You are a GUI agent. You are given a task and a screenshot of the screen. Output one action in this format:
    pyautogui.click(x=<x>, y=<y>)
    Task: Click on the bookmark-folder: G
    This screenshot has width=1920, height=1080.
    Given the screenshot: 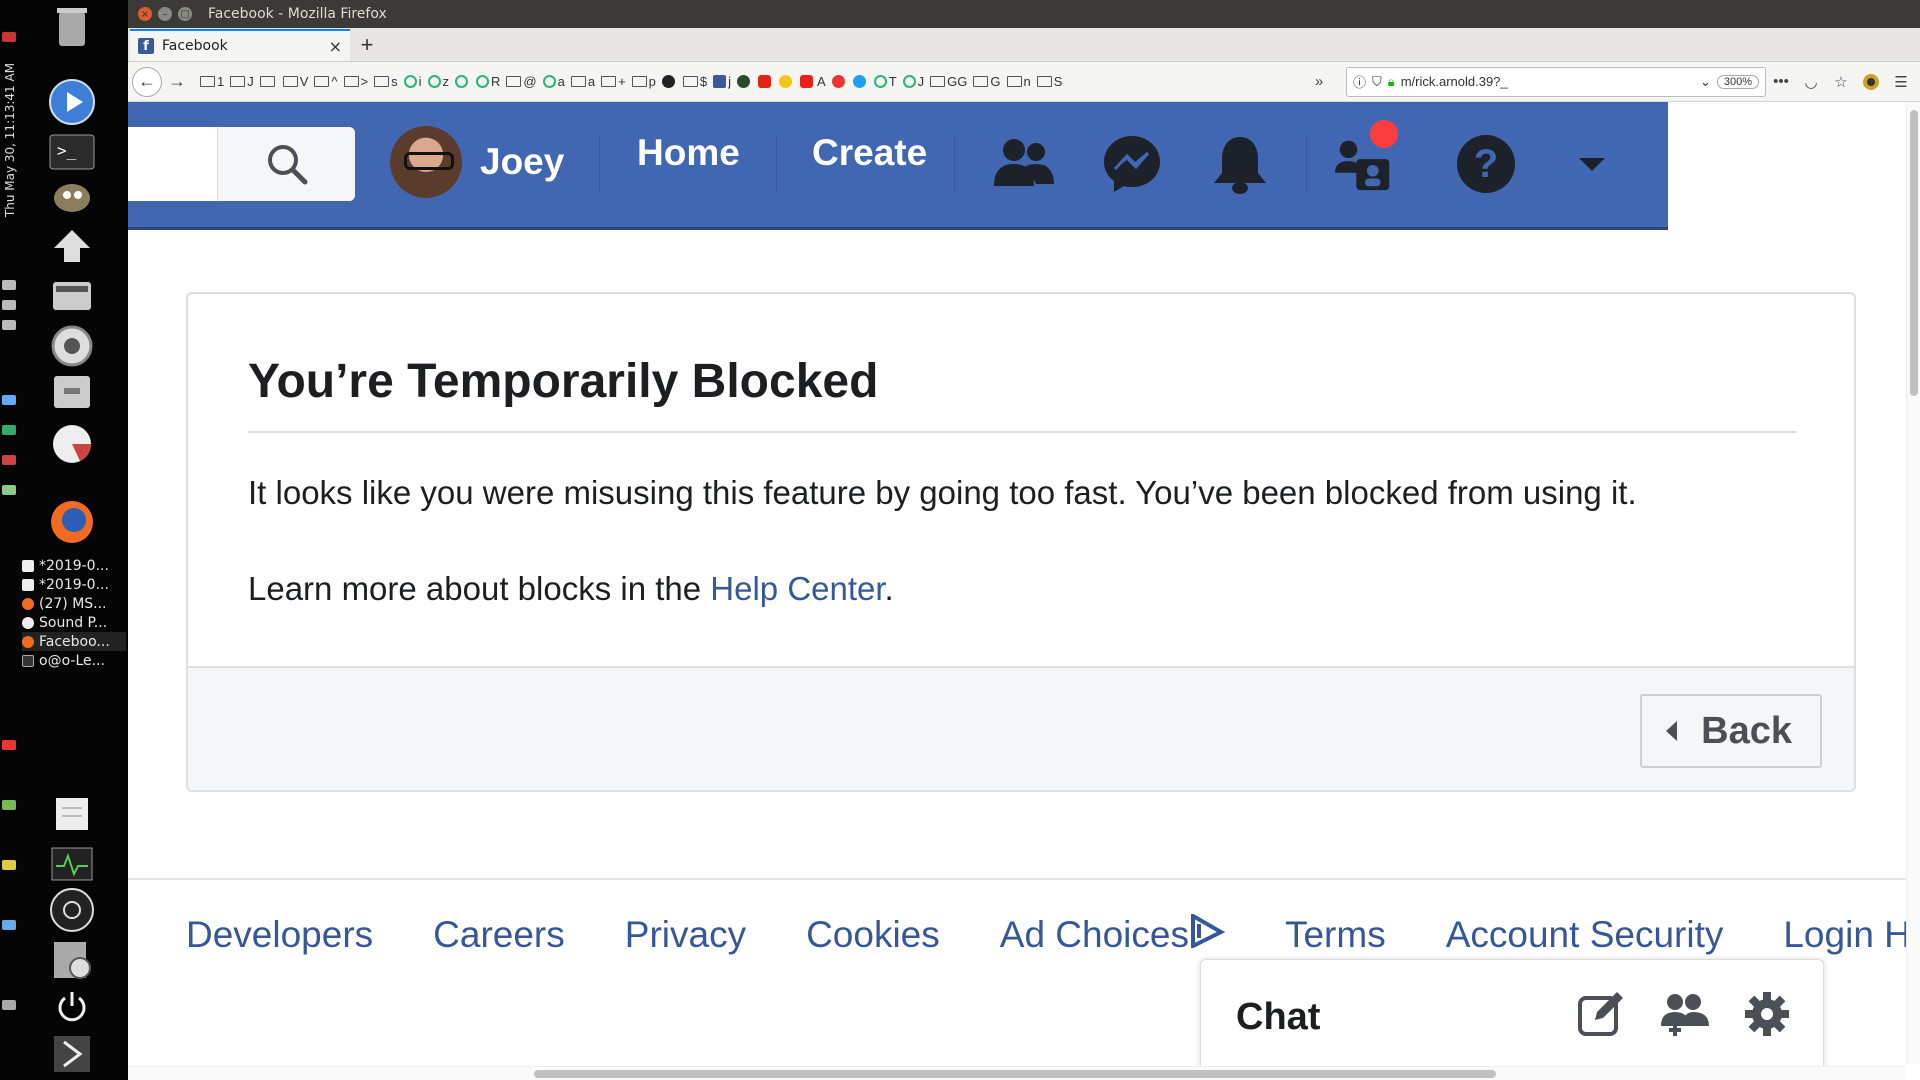 What is the action you would take?
    pyautogui.click(x=987, y=81)
    